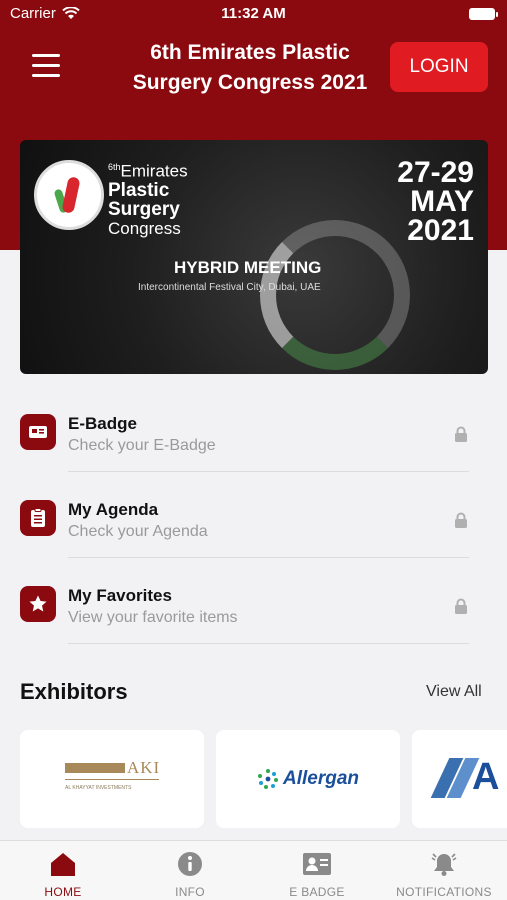 This screenshot has width=507, height=900. I want to click on tab-bar: HOME INFO E BADGE NOTIFICATIONS, so click(253, 870).